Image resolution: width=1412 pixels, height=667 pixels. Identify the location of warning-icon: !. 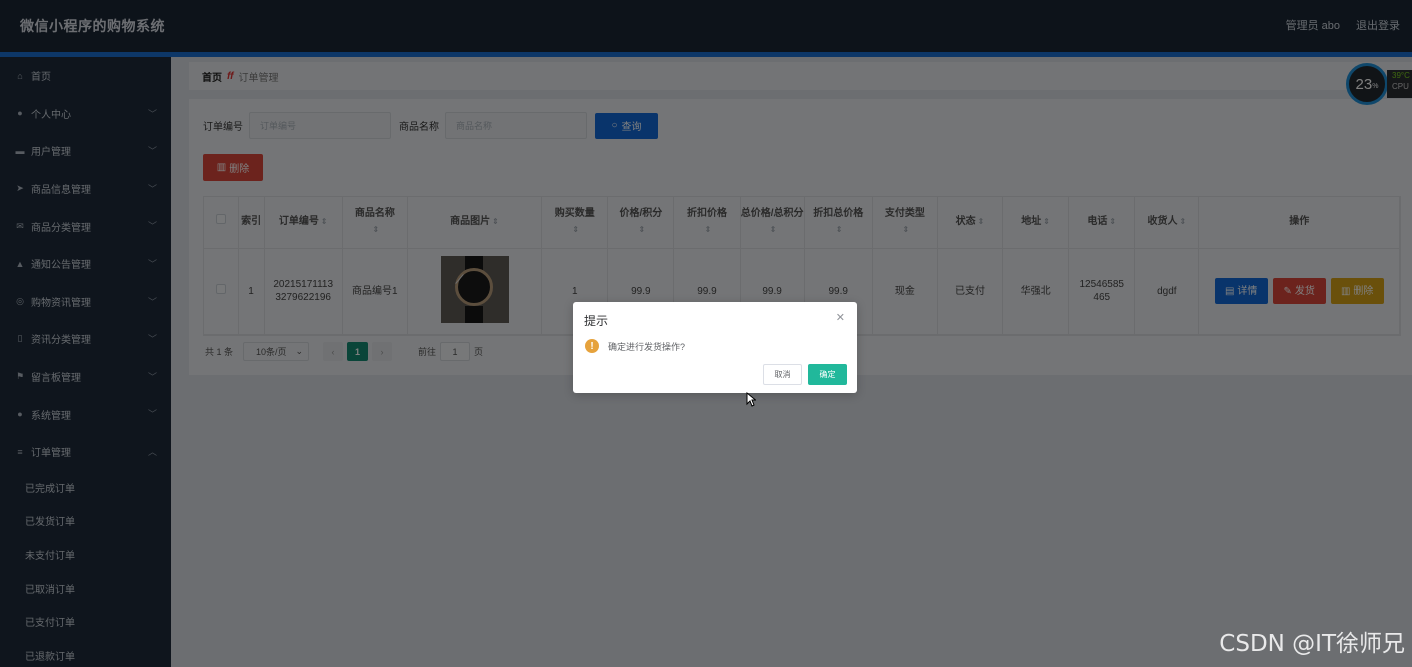
(592, 346).